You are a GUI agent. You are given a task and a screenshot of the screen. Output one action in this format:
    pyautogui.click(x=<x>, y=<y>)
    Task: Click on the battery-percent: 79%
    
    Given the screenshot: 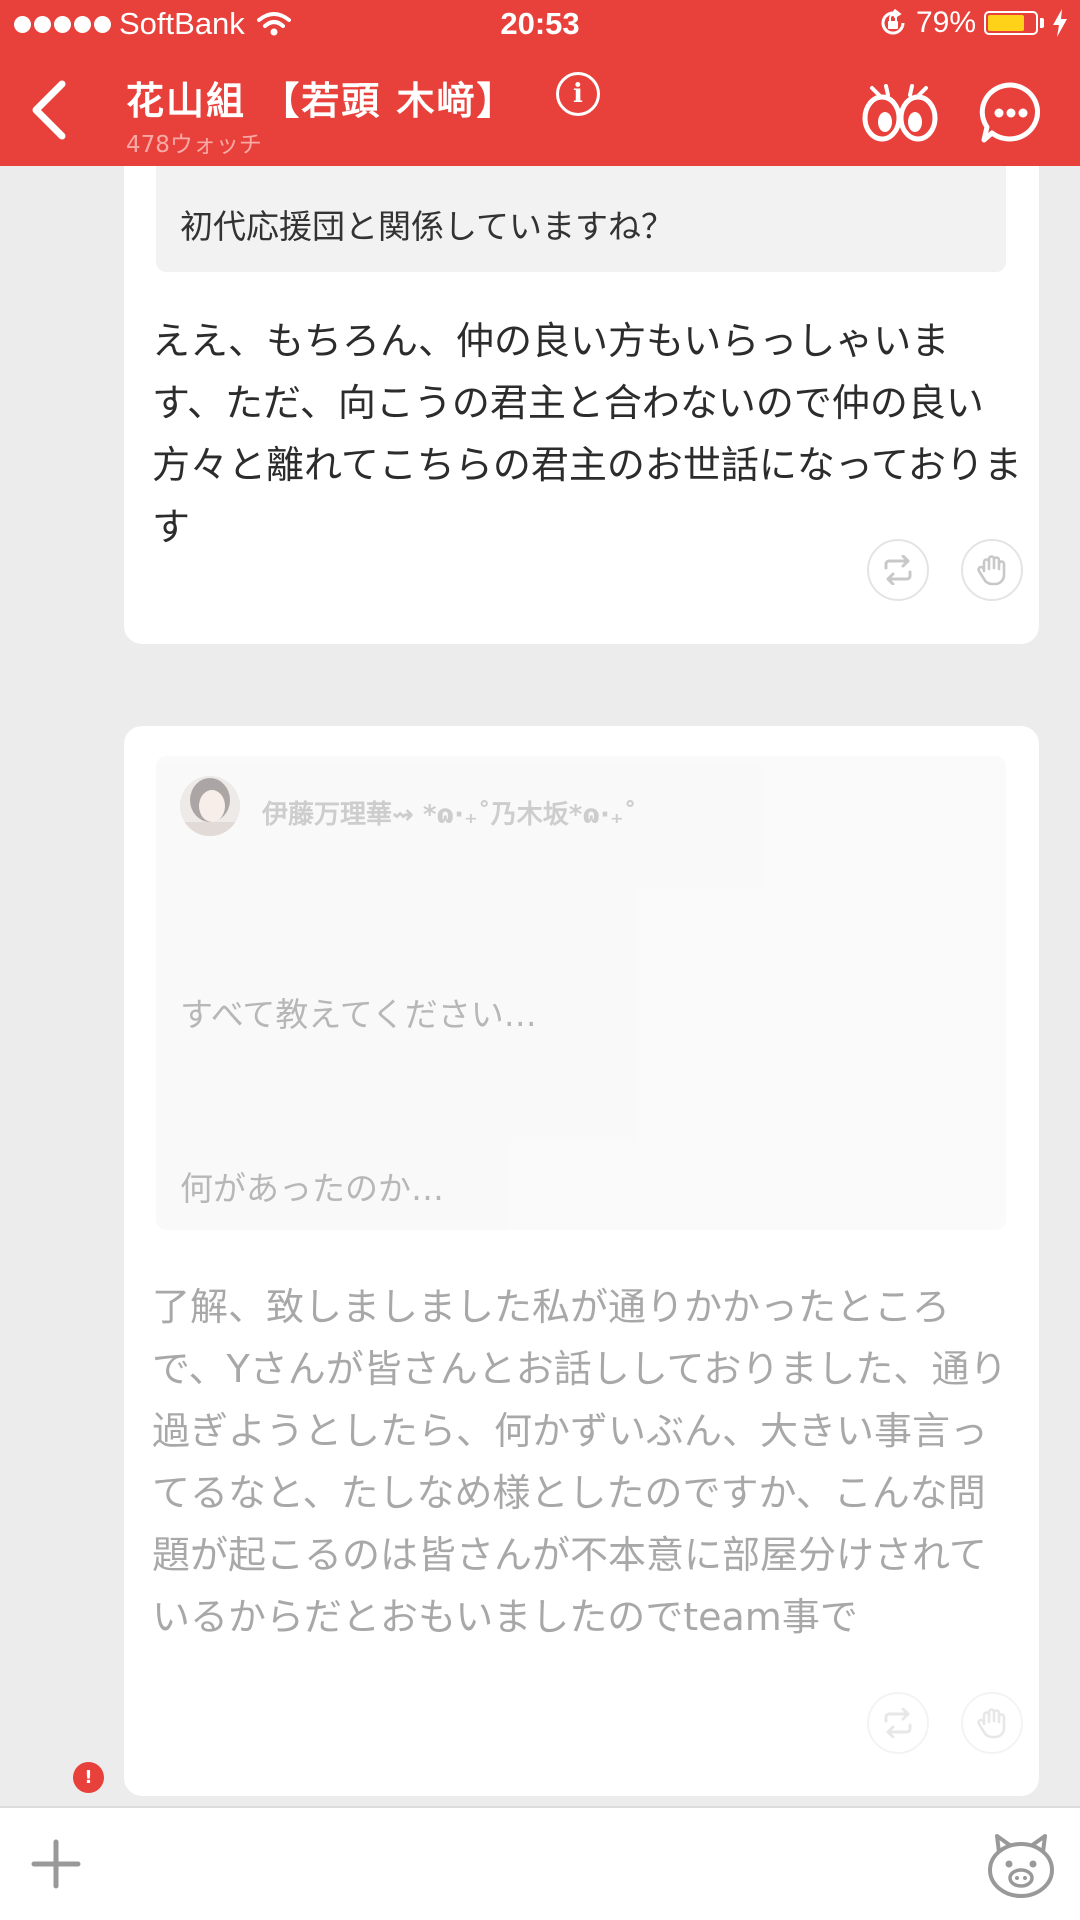 What is the action you would take?
    pyautogui.click(x=945, y=22)
    